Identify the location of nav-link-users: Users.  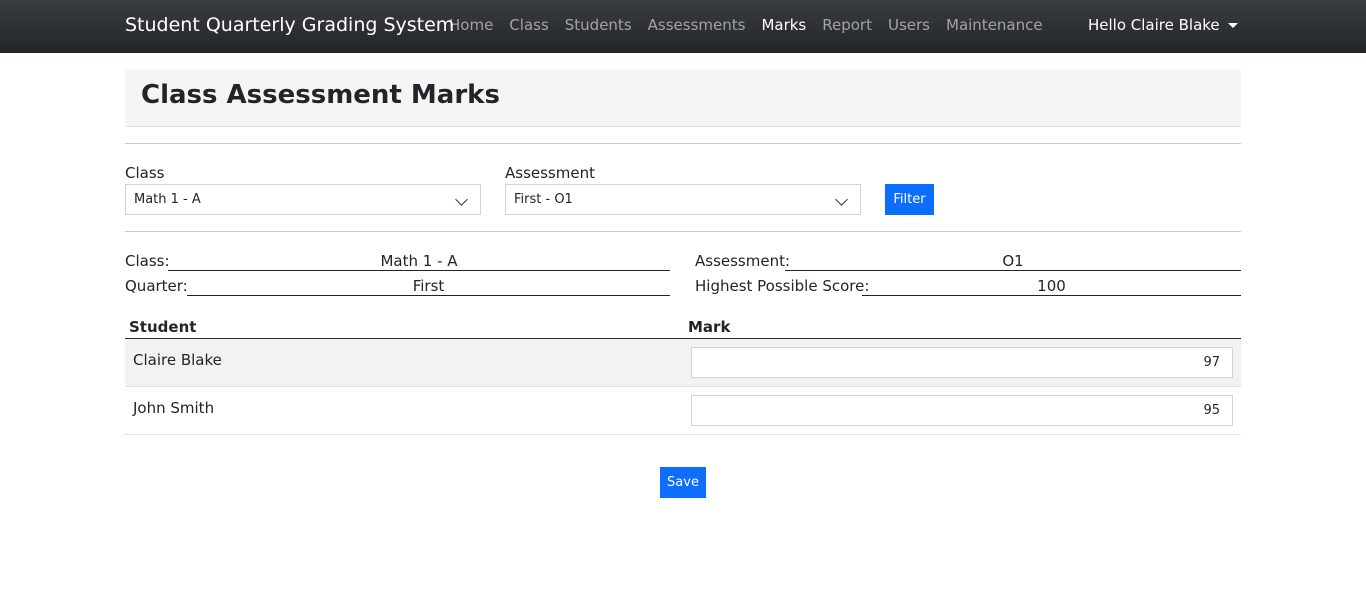
(909, 25).